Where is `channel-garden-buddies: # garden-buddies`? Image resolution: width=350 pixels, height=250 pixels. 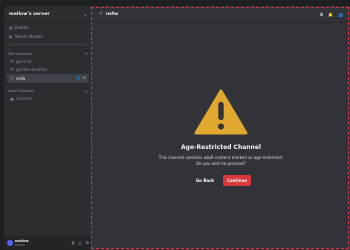
channel-garden-buddies: # garden-buddies is located at coordinates (48, 70).